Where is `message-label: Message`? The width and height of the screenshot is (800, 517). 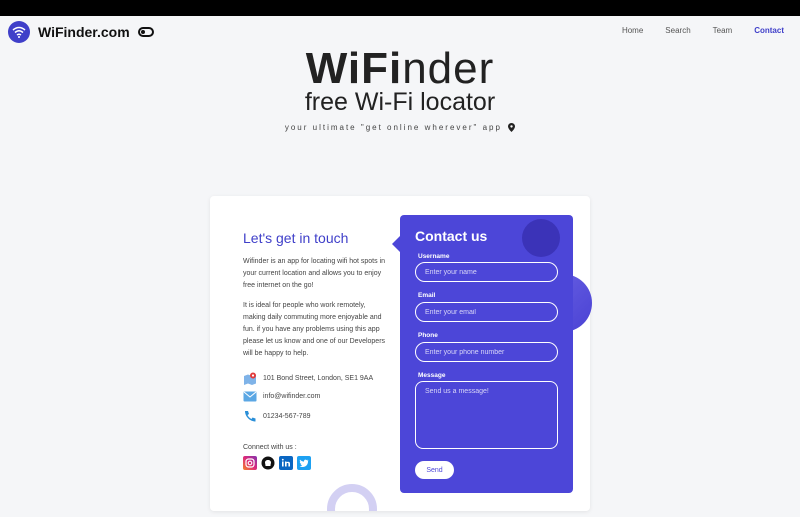 message-label: Message is located at coordinates (432, 375).